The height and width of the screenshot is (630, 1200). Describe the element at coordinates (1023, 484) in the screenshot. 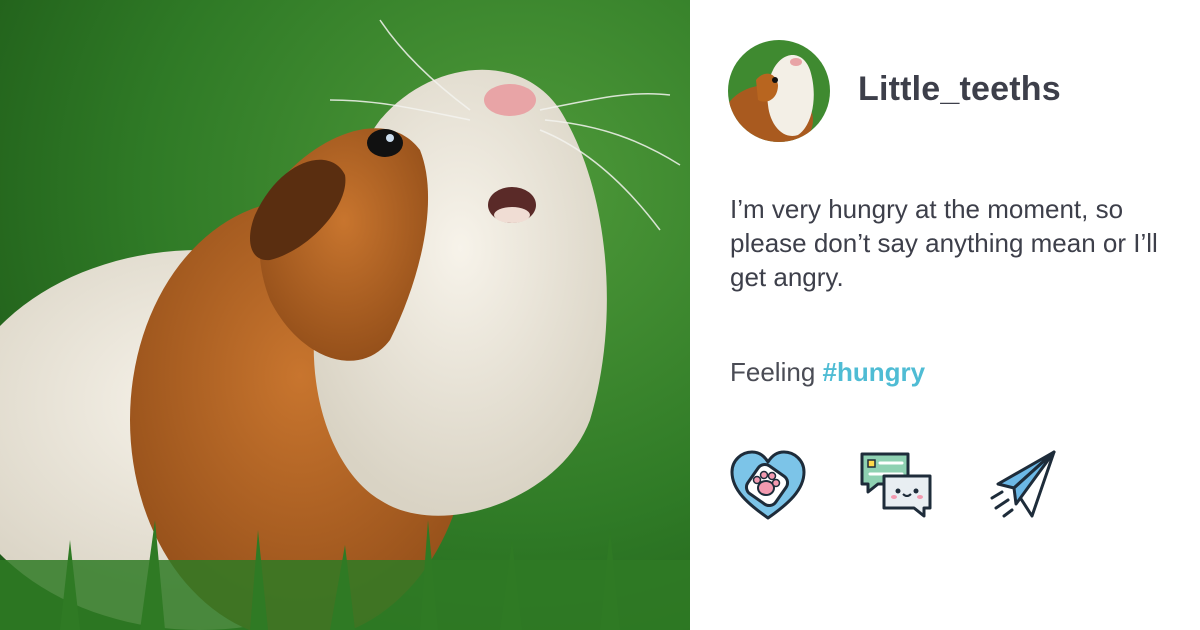

I see `paper-plane-icon` at that location.